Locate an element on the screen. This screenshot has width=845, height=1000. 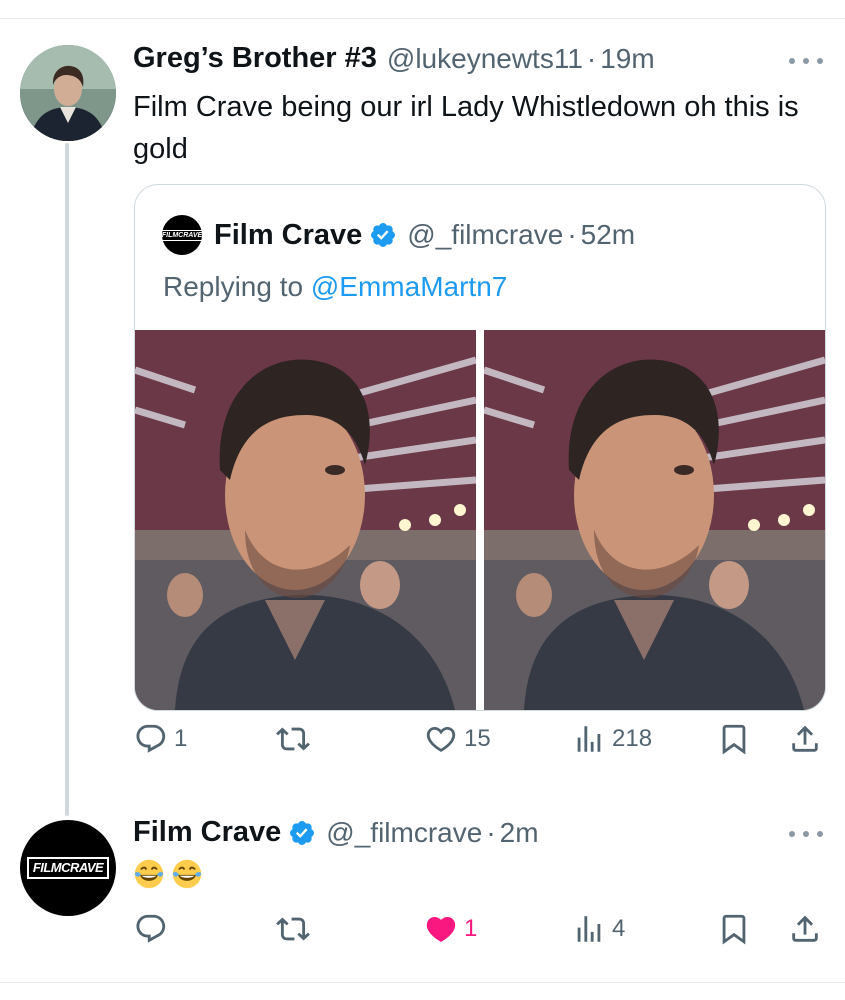
quote-avatar-filmcrave: FILMCRAVE is located at coordinates (182, 235).